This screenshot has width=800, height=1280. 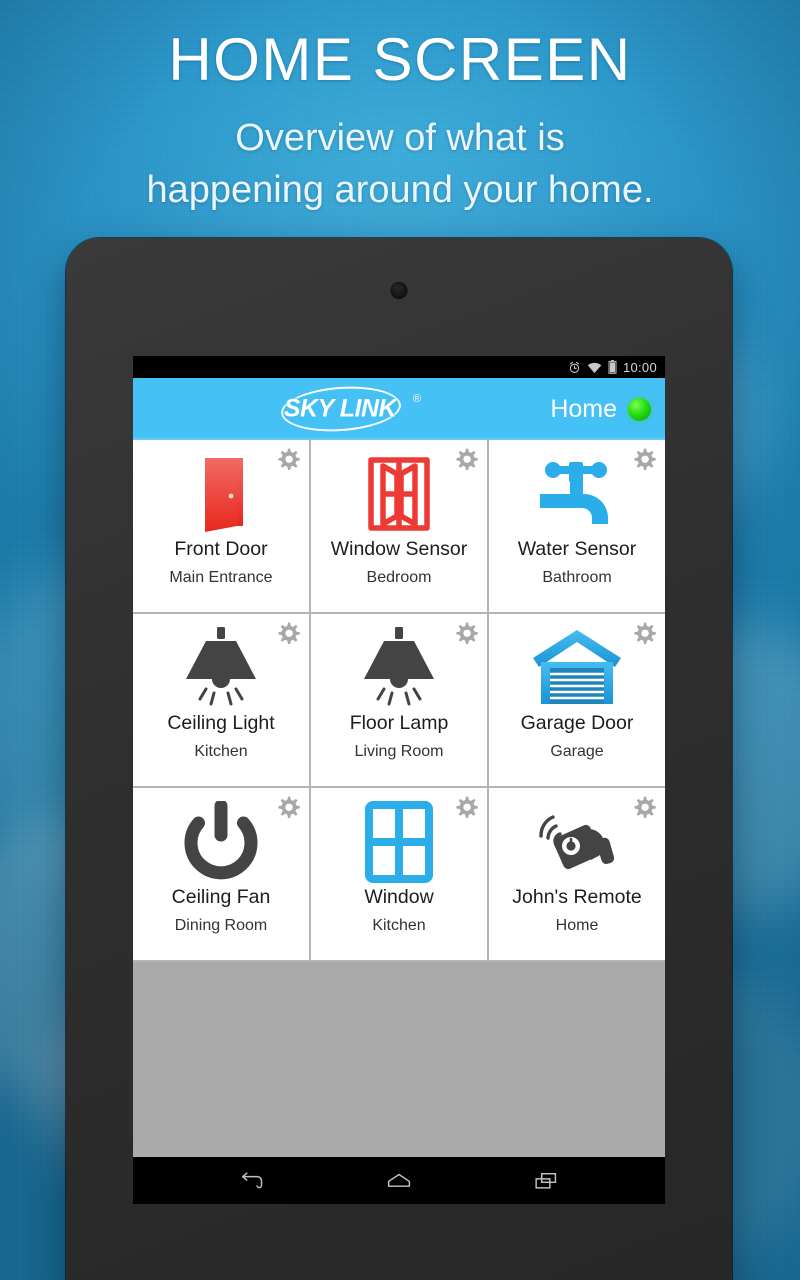 What do you see at coordinates (639, 409) in the screenshot?
I see `connection-status-indicator` at bounding box center [639, 409].